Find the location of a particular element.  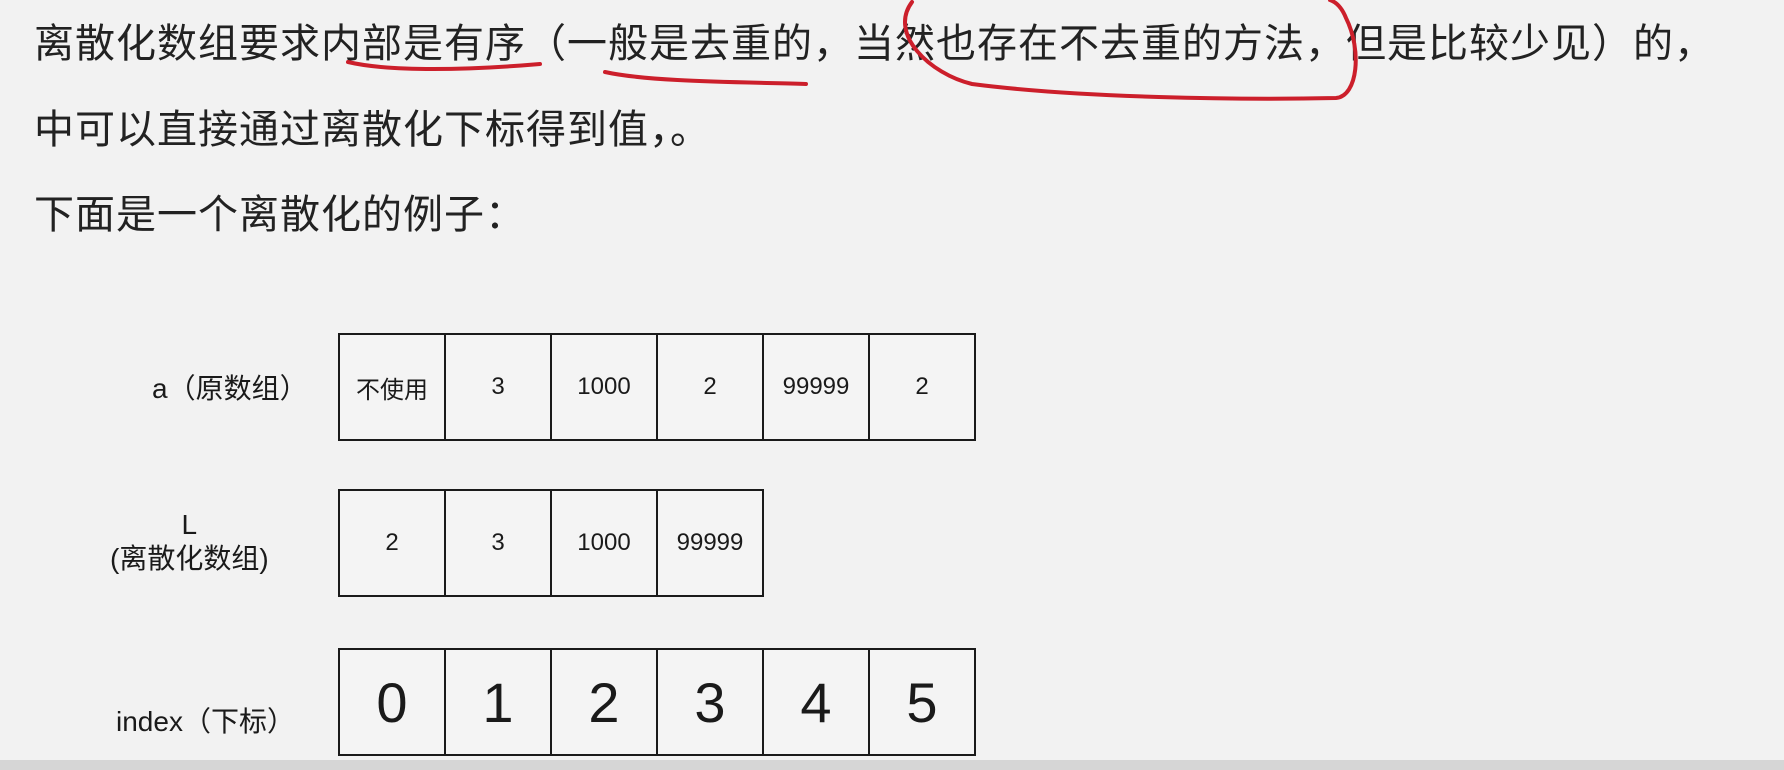

index-cell: 2 is located at coordinates (604, 702).